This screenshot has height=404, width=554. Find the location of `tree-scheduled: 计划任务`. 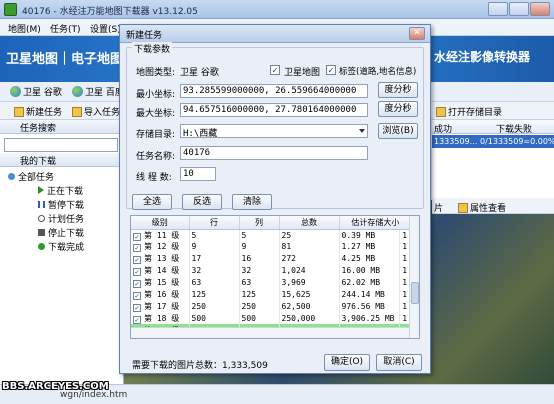

tree-scheduled: 计划任务 is located at coordinates (61, 218).